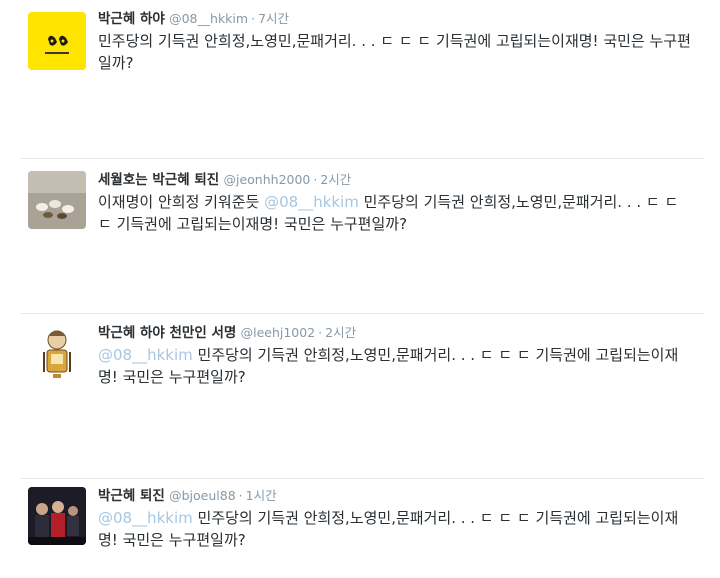  I want to click on timestamp: 1시간, so click(261, 495).